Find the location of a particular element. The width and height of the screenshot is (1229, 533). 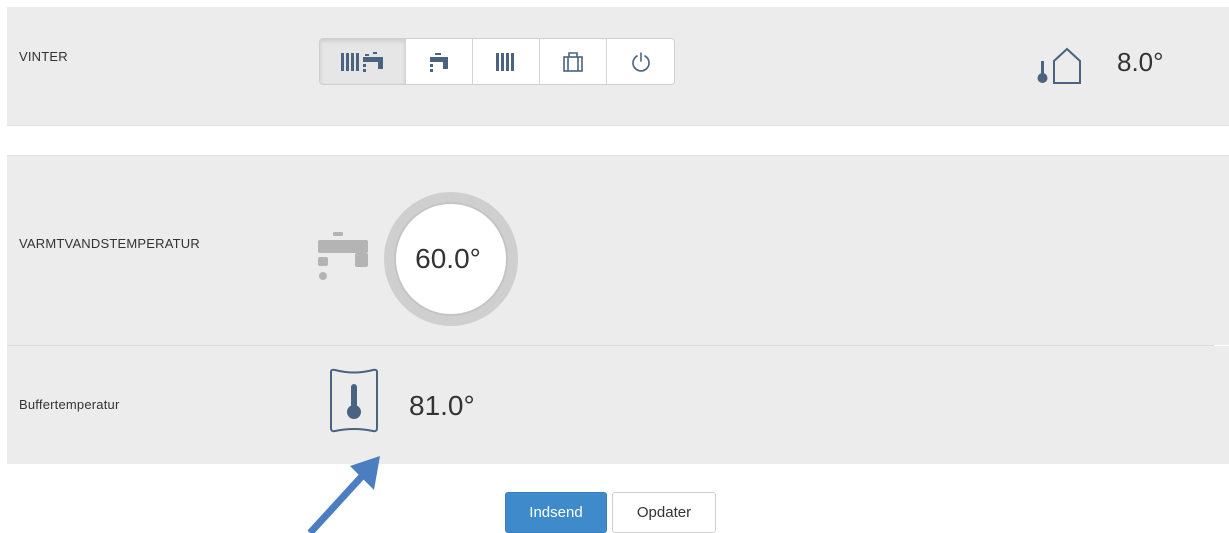

buffer-tank-icon is located at coordinates (354, 400).